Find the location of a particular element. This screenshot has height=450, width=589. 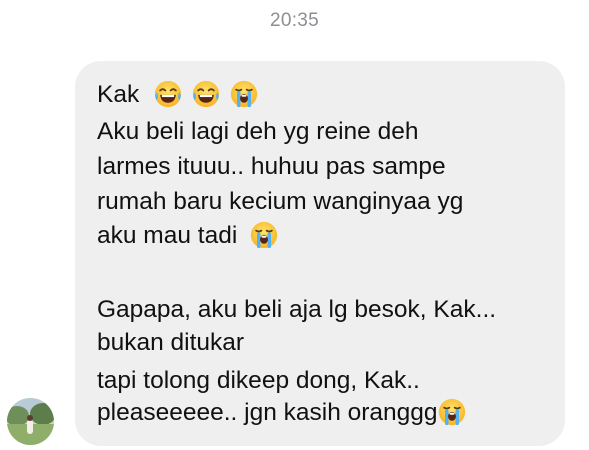

message-line: bukan ditukar is located at coordinates (170, 343).